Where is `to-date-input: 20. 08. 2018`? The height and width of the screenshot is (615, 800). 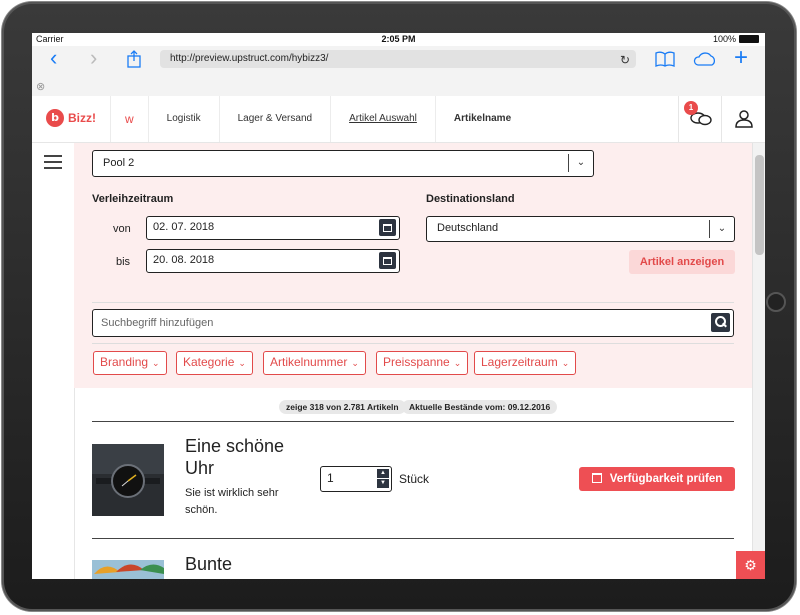 to-date-input: 20. 08. 2018 is located at coordinates (273, 261).